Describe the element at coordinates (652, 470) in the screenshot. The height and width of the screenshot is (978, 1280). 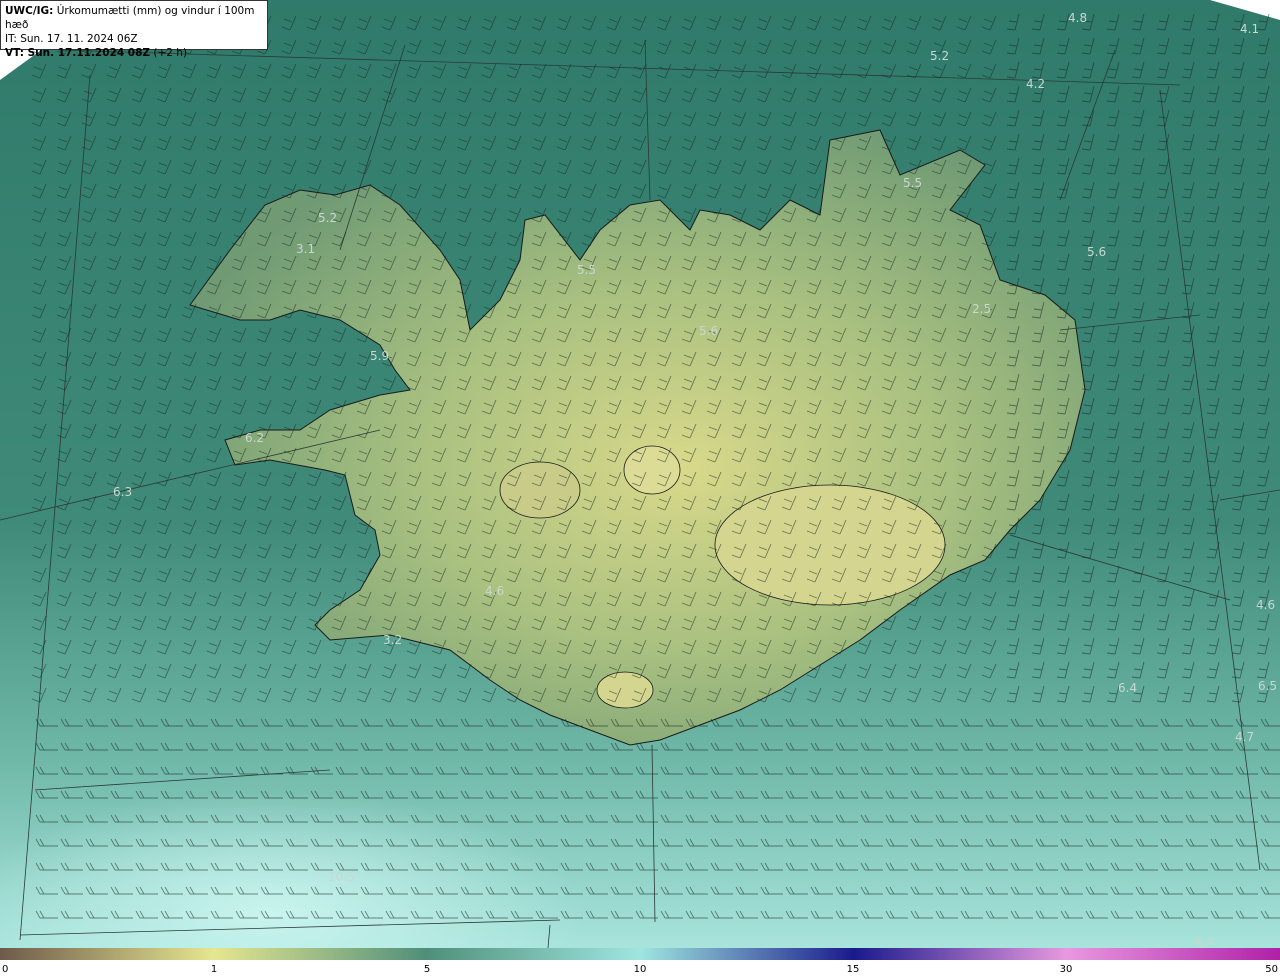
I see `glacier-hofsjokull` at that location.